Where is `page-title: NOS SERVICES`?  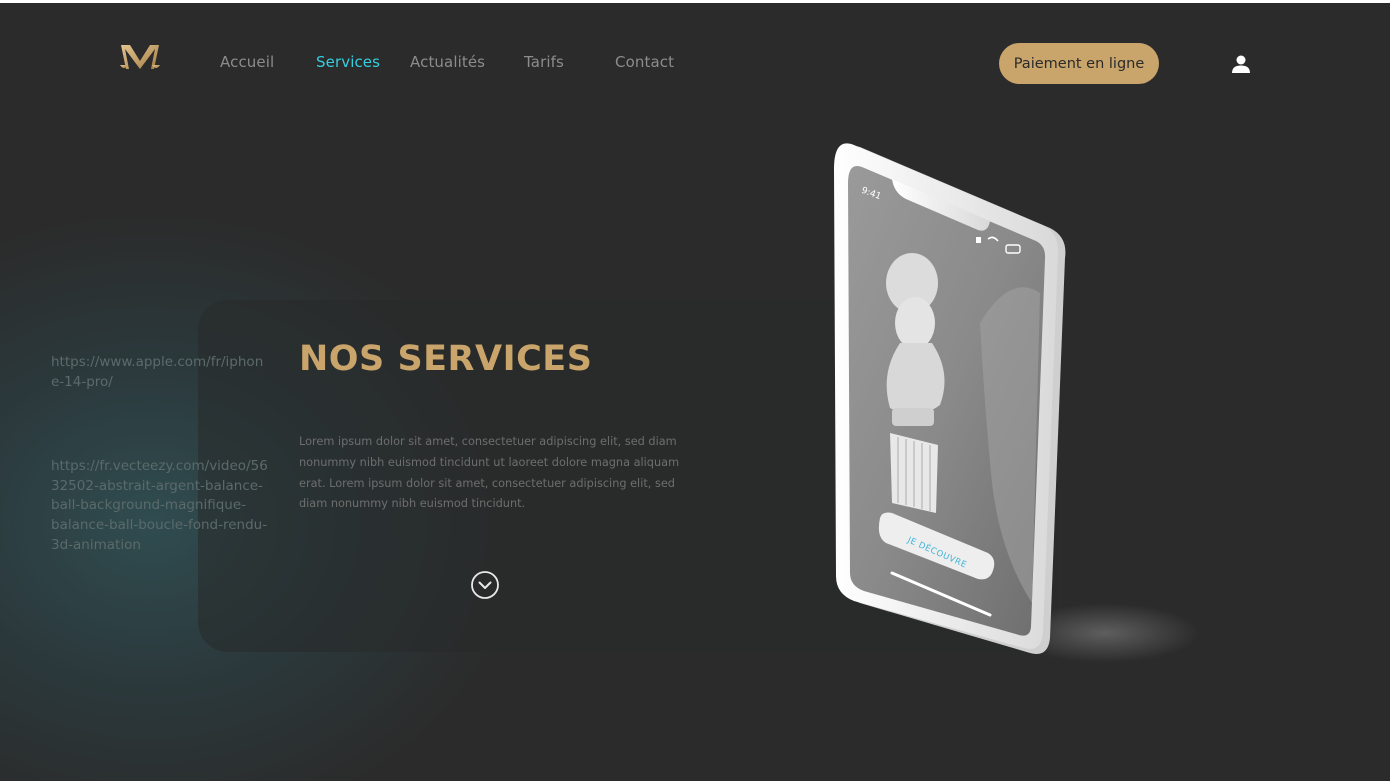
page-title: NOS SERVICES is located at coordinates (446, 359).